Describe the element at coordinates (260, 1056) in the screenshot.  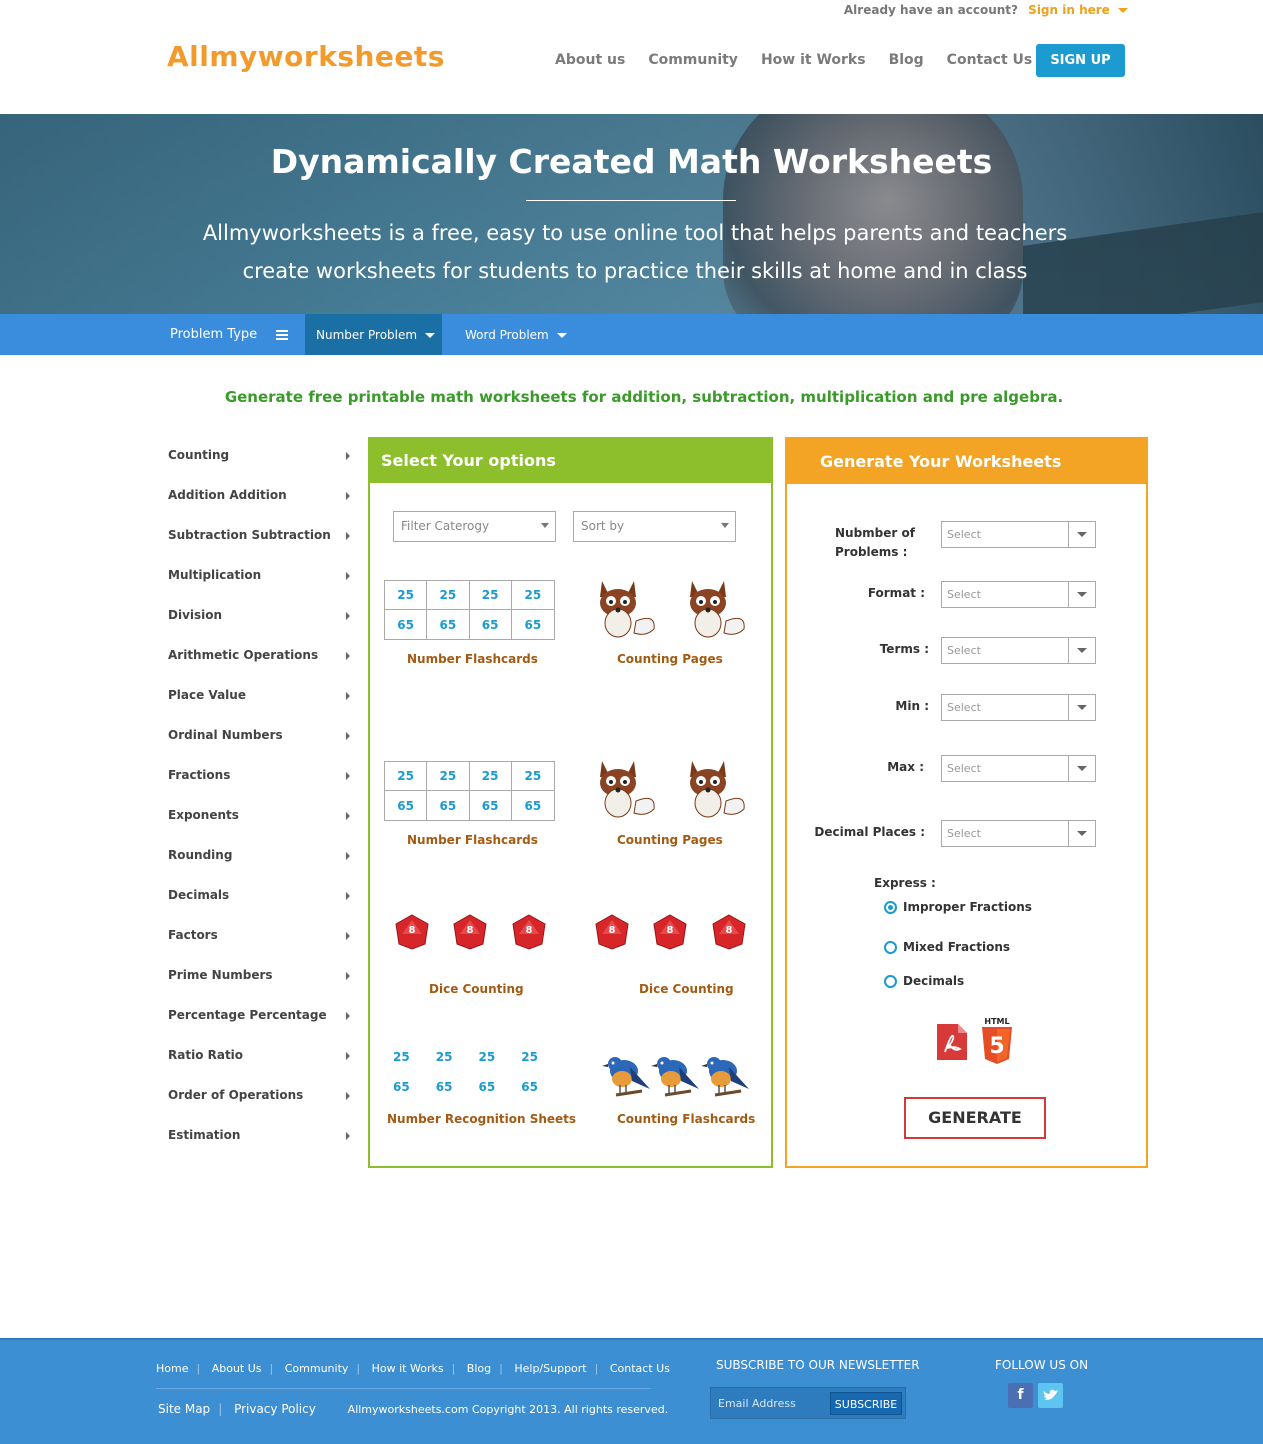
I see `sidebar-item-ratio: Ratio Ratio` at that location.